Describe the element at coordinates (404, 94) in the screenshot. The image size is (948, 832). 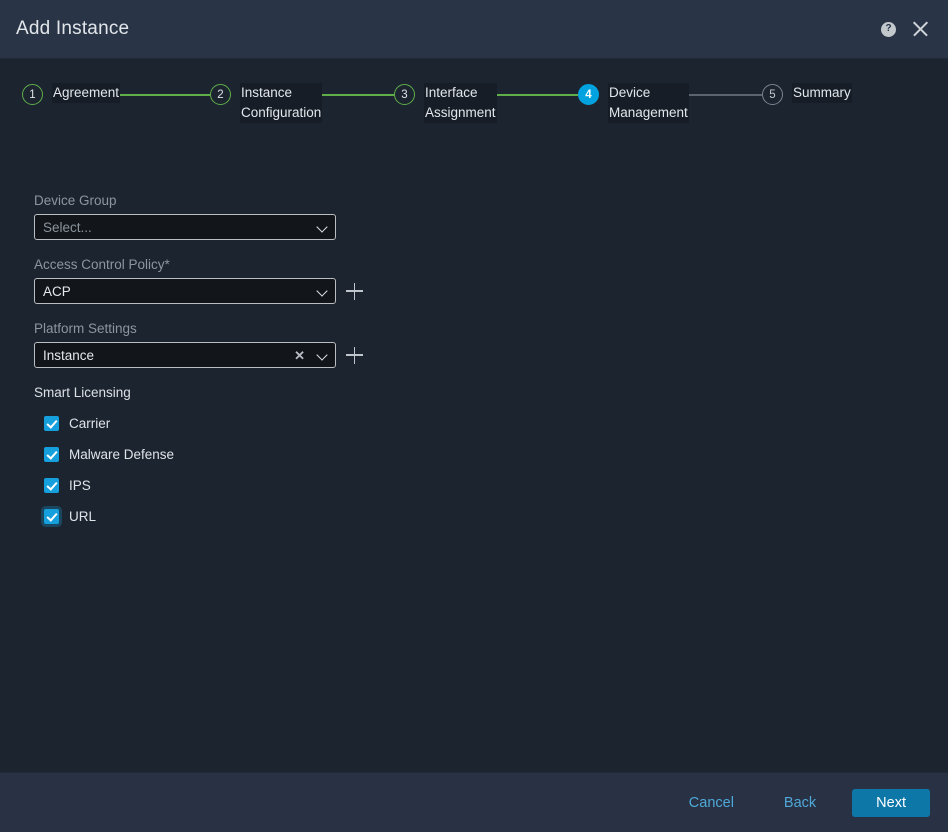
I see `step-number-3: 3` at that location.